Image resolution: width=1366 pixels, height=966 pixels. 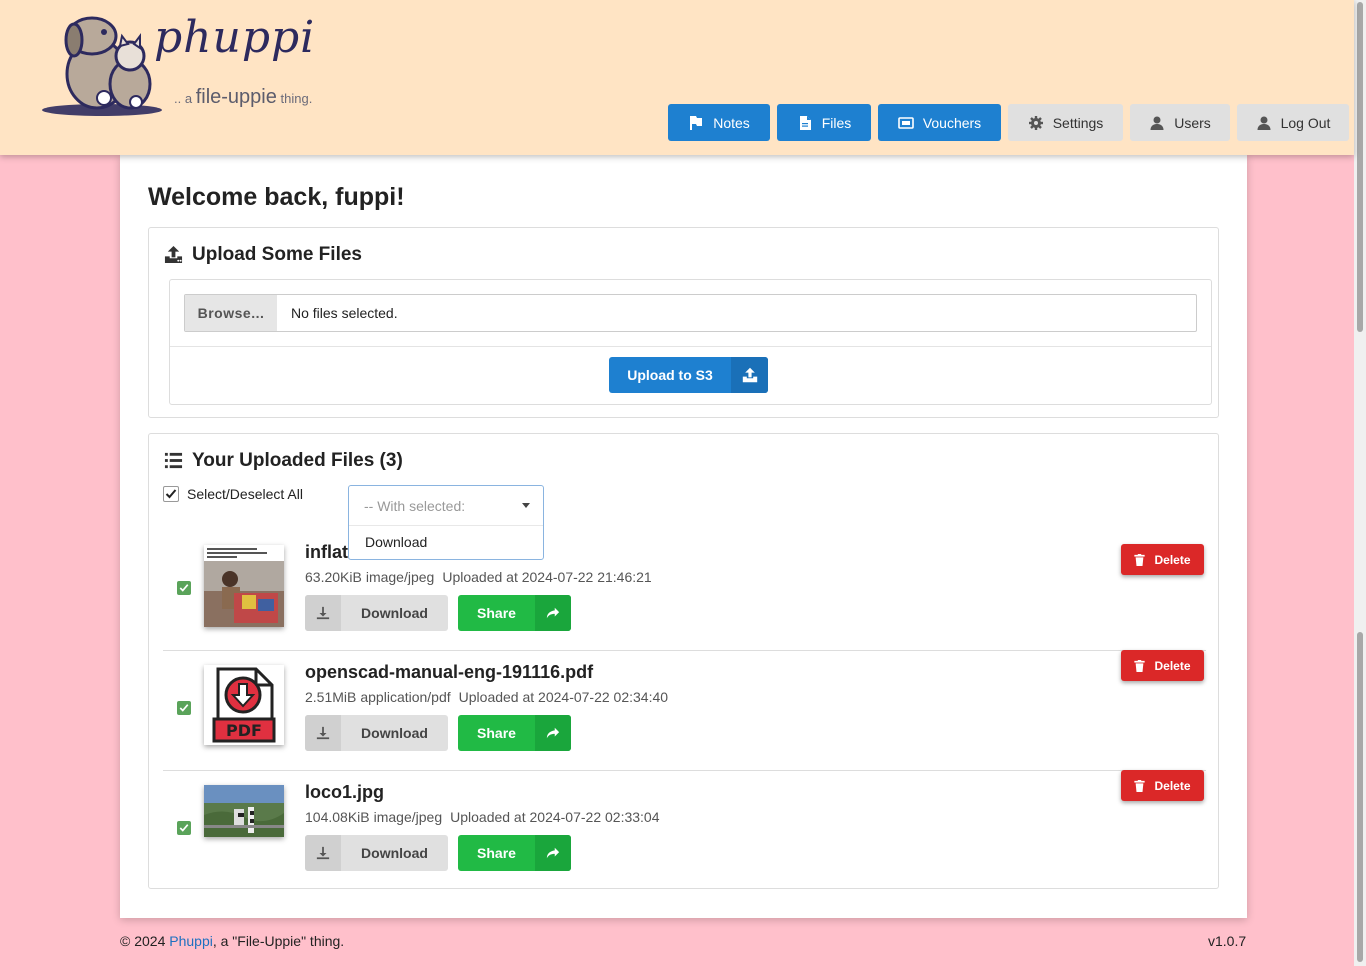 What do you see at coordinates (337, 817) in the screenshot?
I see `file-size: 104.08KiB` at bounding box center [337, 817].